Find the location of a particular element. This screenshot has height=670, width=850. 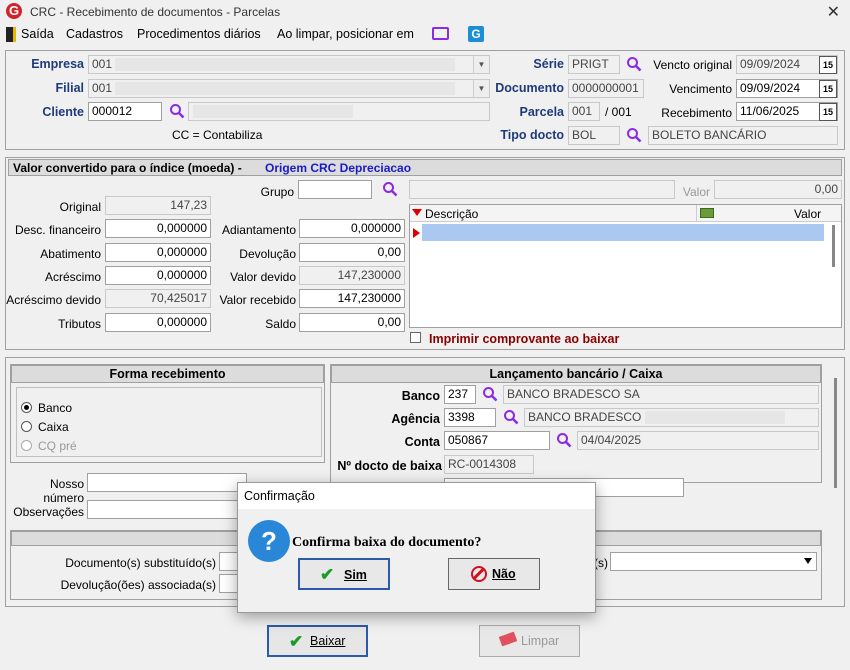

parcela-field: 001 is located at coordinates (584, 111).